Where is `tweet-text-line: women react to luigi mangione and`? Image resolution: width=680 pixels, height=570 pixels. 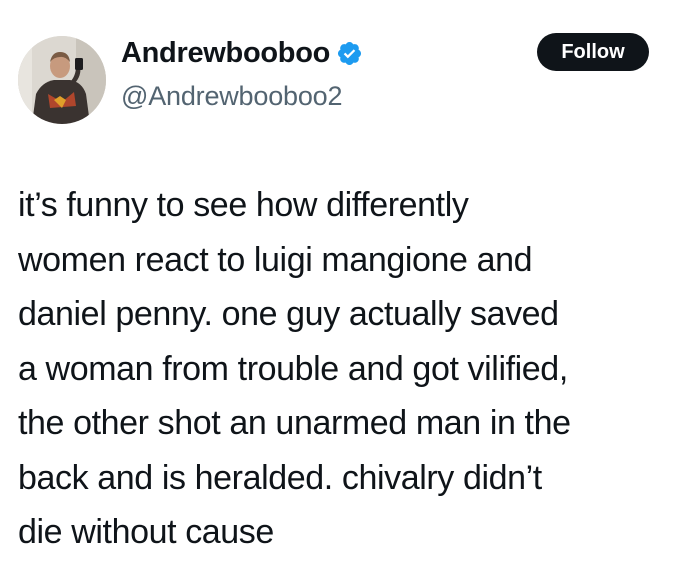 tweet-text-line: women react to luigi mangione and is located at coordinates (275, 259).